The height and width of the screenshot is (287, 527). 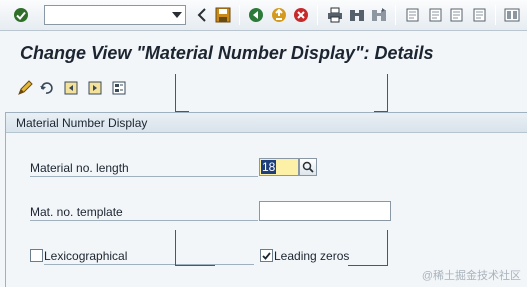 What do you see at coordinates (82, 123) in the screenshot?
I see `frame-title: Material Number Display` at bounding box center [82, 123].